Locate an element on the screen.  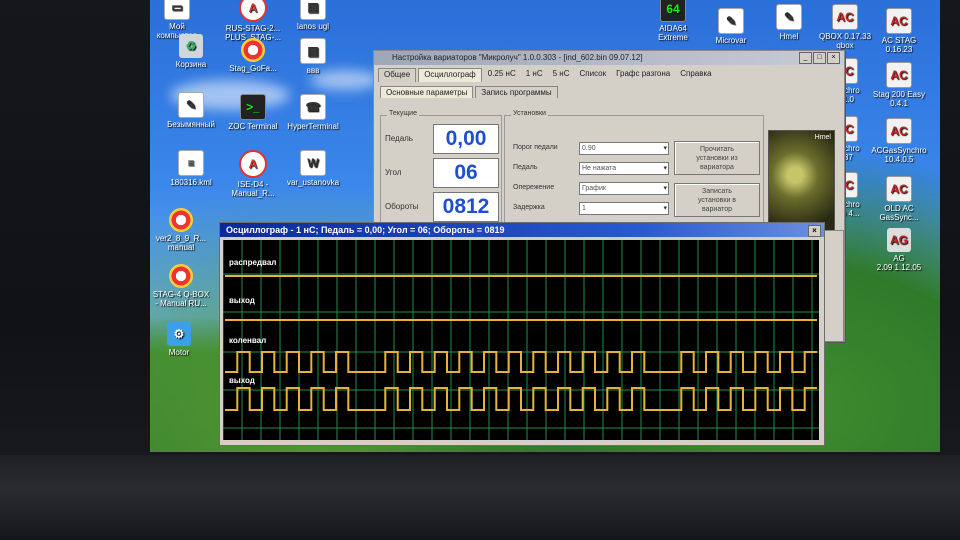
current-values-group: Текущие Педаль 0,00 Угол 06 Обороты 0812 is located at coordinates (441, 168).